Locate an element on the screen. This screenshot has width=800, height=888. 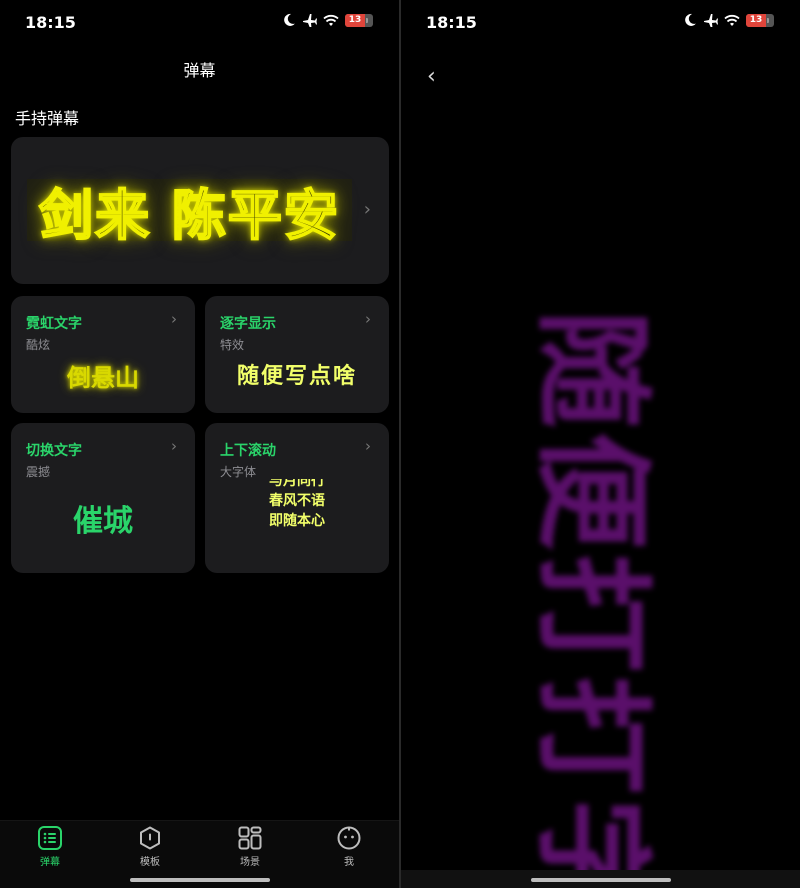
list-icon is located at coordinates (50, 838).